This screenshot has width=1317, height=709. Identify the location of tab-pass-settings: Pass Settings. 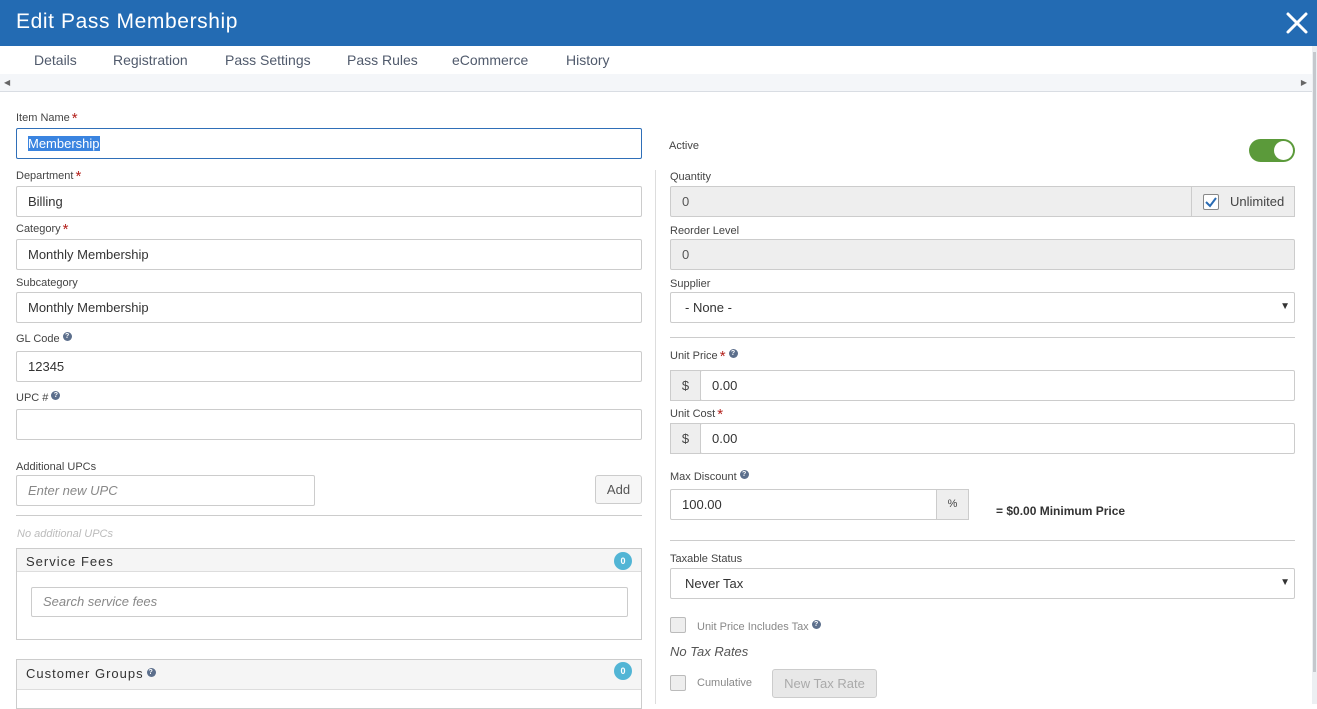
(268, 60).